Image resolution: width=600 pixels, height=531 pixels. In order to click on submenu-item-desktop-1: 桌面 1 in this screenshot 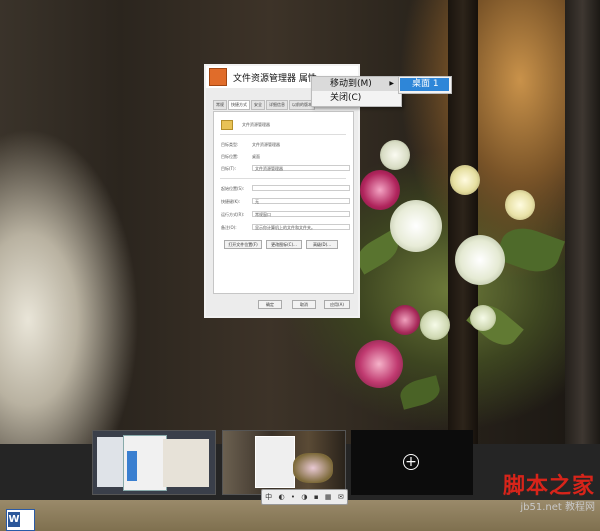, I will do `click(424, 84)`.